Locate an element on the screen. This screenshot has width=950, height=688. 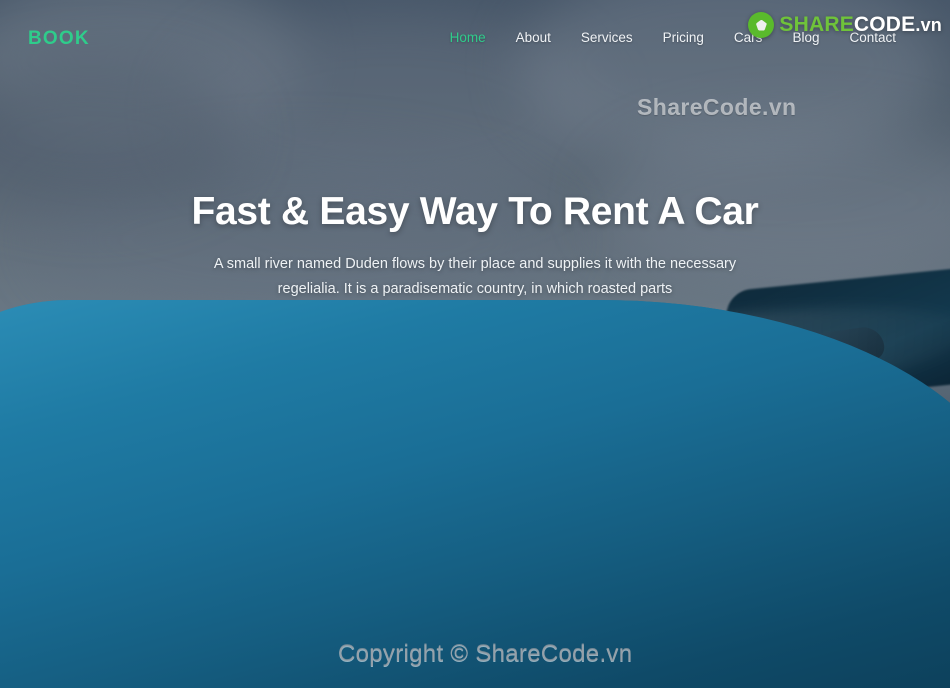
sharecode-watermark-text: SHARECODE.vn is located at coordinates (860, 25).